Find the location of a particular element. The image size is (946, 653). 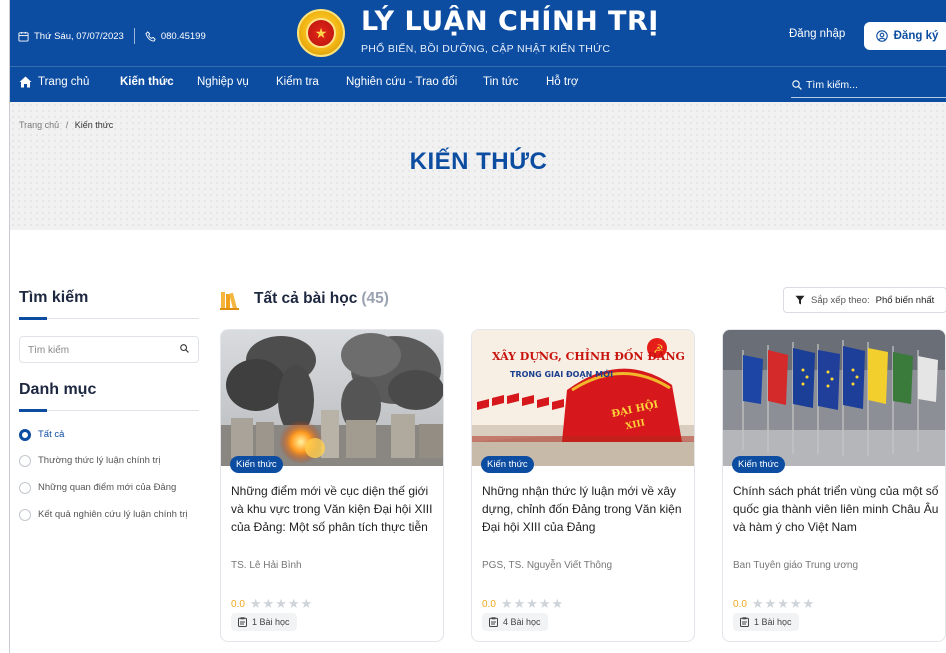

nav-search-underline is located at coordinates (868, 97).